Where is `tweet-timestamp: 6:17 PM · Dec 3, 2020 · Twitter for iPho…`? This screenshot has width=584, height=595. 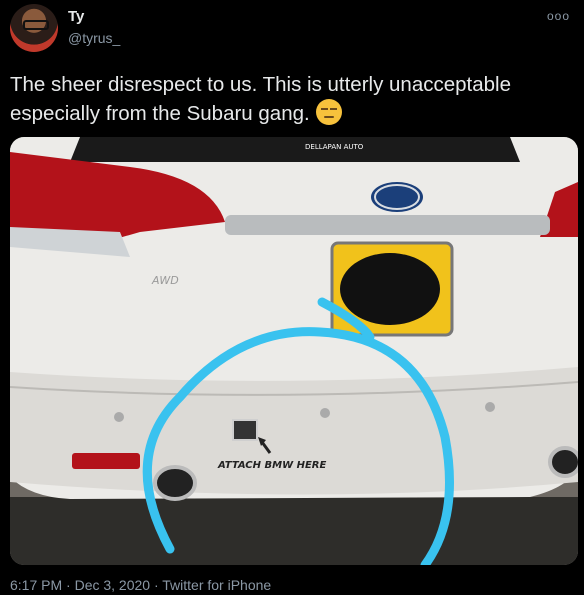
tweet-timestamp: 6:17 PM · Dec 3, 2020 · Twitter for iPho… is located at coordinates (140, 585).